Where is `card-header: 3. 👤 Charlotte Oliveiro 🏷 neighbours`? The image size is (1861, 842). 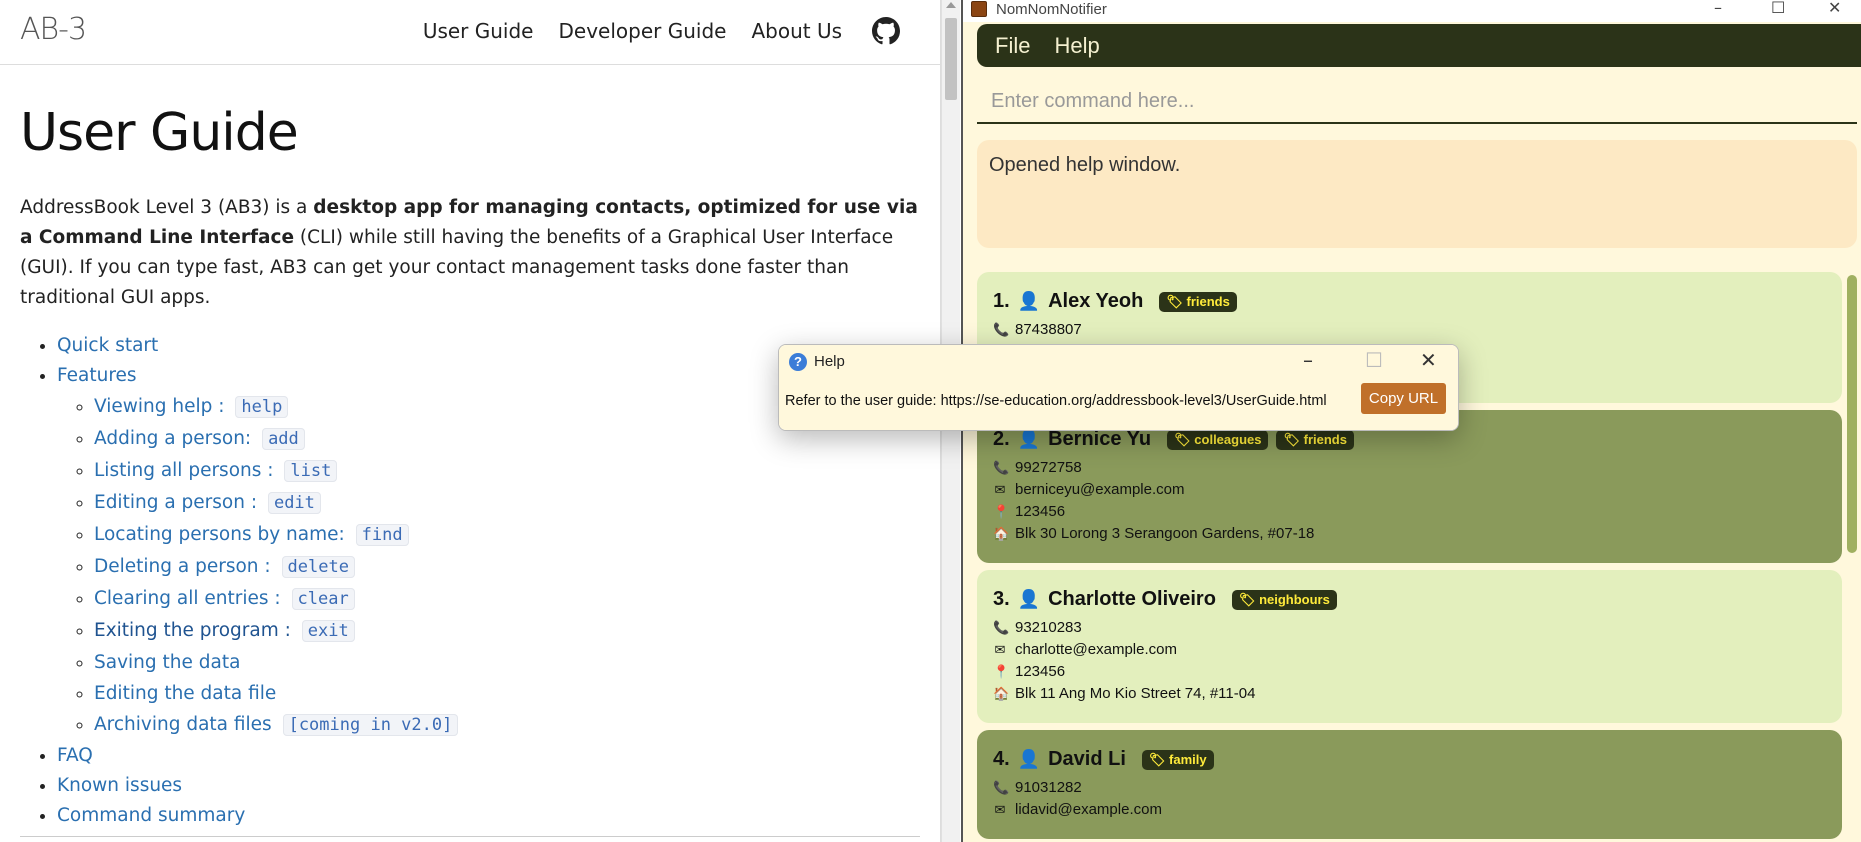 card-header: 3. 👤 Charlotte Oliveiro 🏷 neighbours is located at coordinates (1409, 599).